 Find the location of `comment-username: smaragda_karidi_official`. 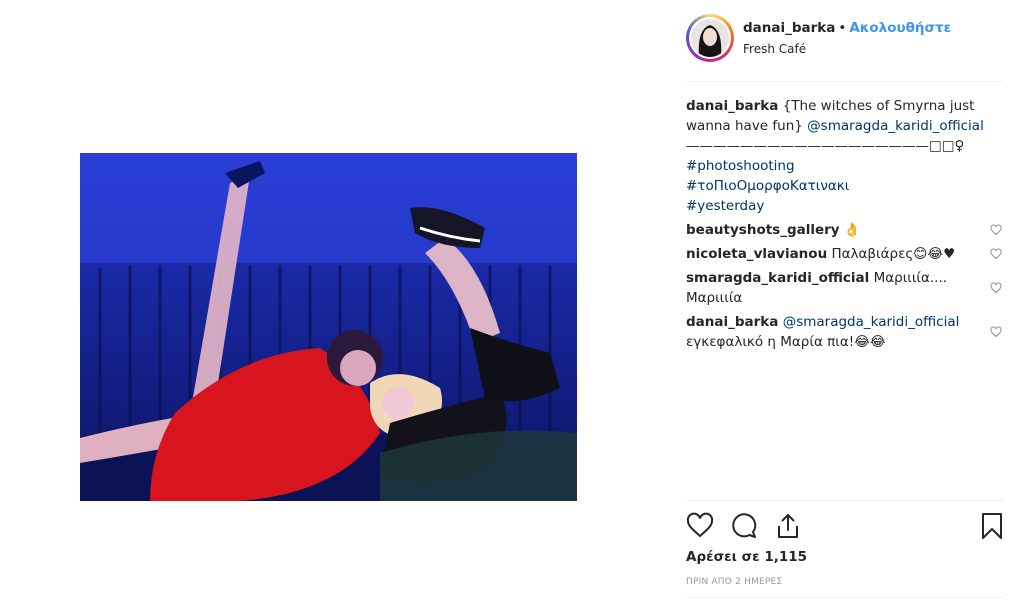

comment-username: smaragda_karidi_official is located at coordinates (777, 278).